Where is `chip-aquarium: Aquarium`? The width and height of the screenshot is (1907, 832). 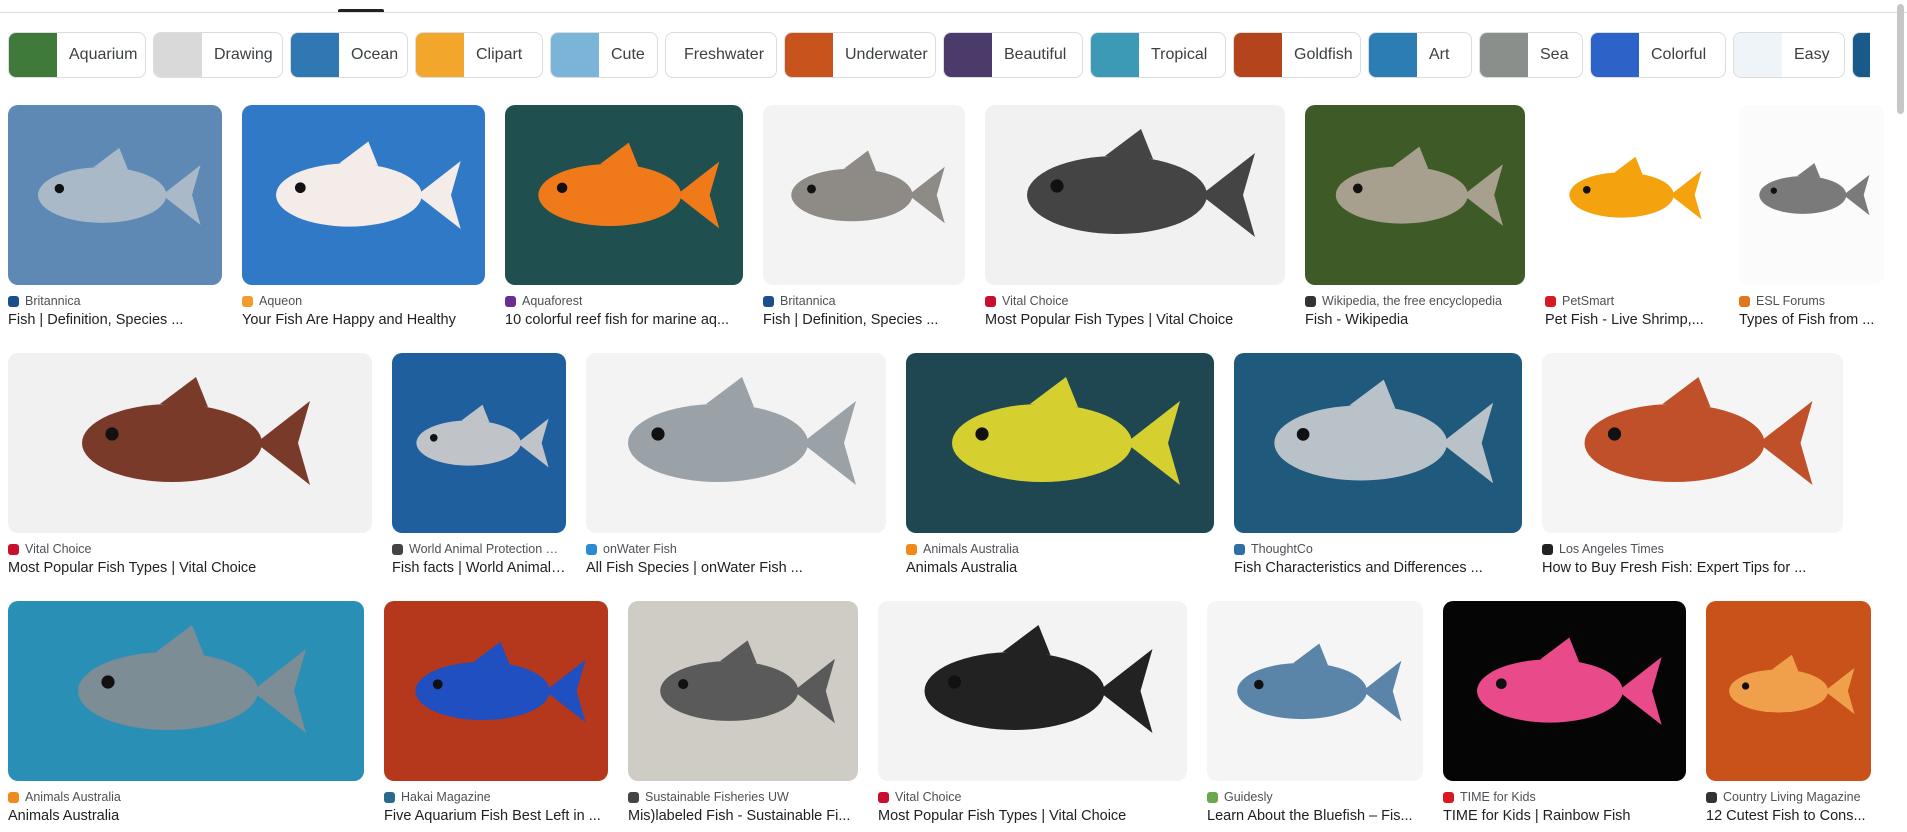 chip-aquarium: Aquarium is located at coordinates (77, 55).